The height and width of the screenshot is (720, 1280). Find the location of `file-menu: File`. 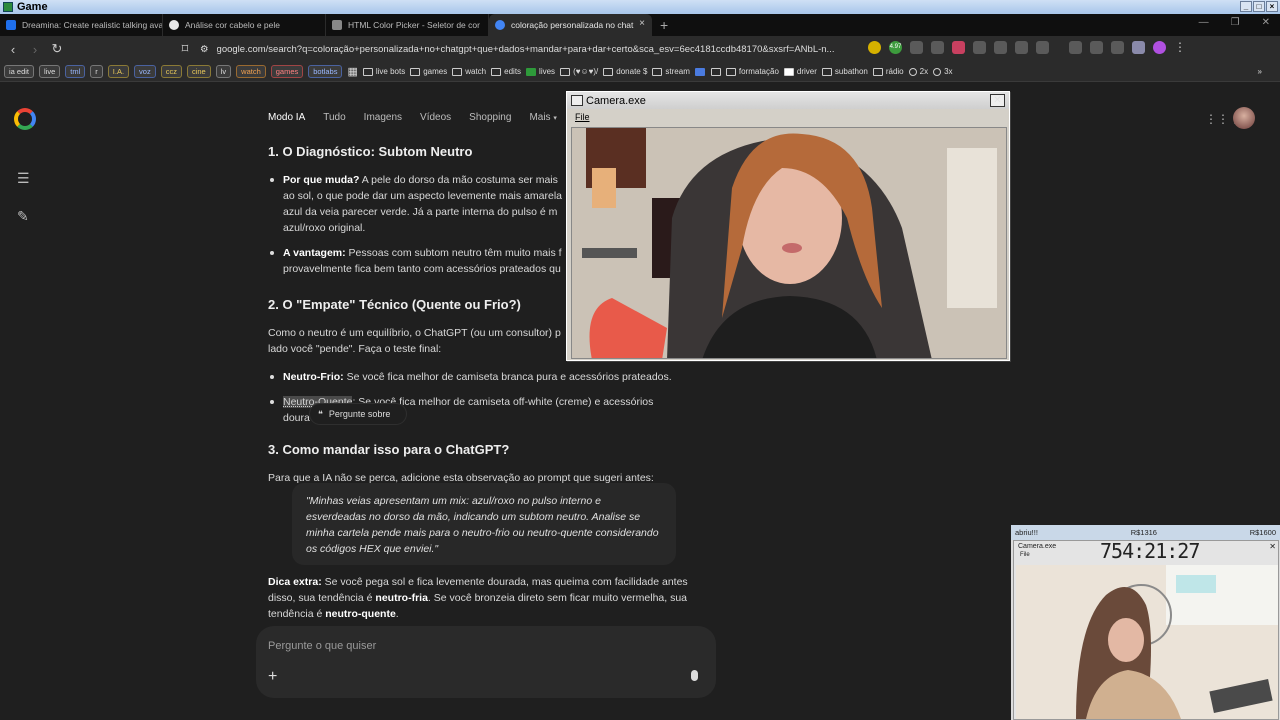

file-menu: File is located at coordinates (788, 117).